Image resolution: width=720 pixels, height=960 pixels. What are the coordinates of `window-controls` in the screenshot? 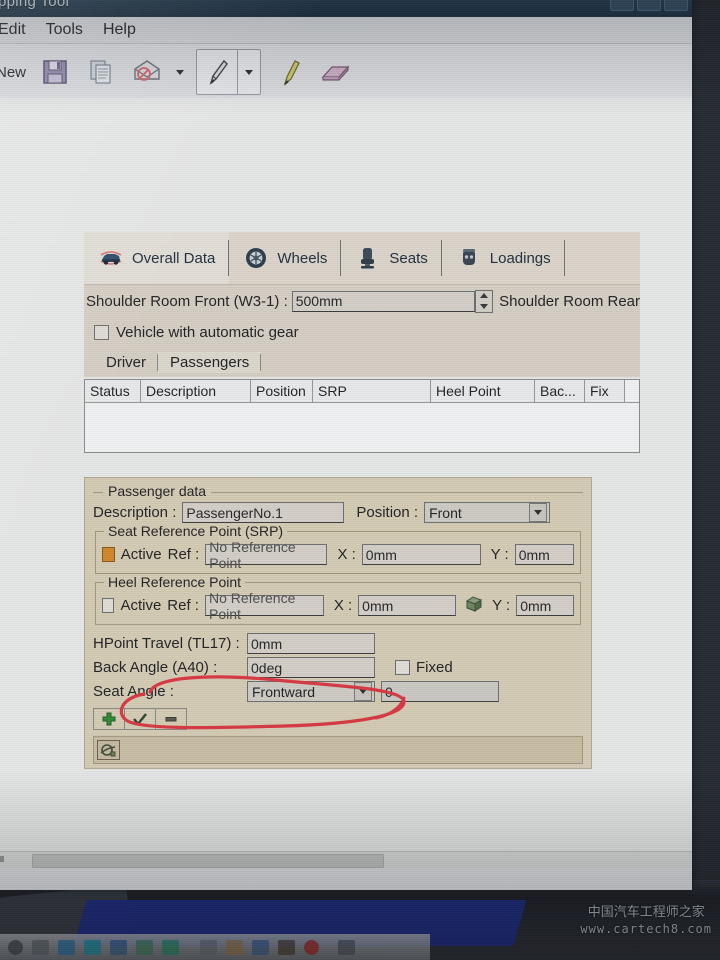 It's located at (649, 5).